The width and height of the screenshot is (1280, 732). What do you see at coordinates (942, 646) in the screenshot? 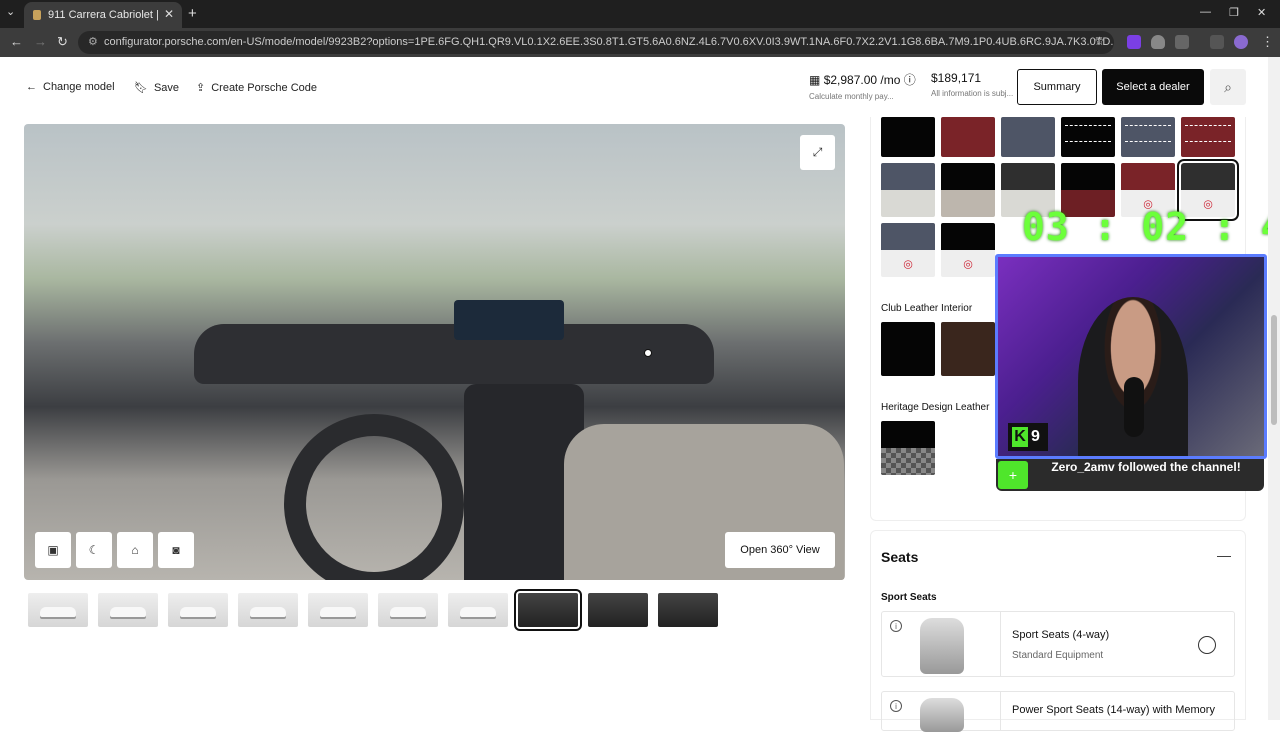
I see `seat-image` at bounding box center [942, 646].